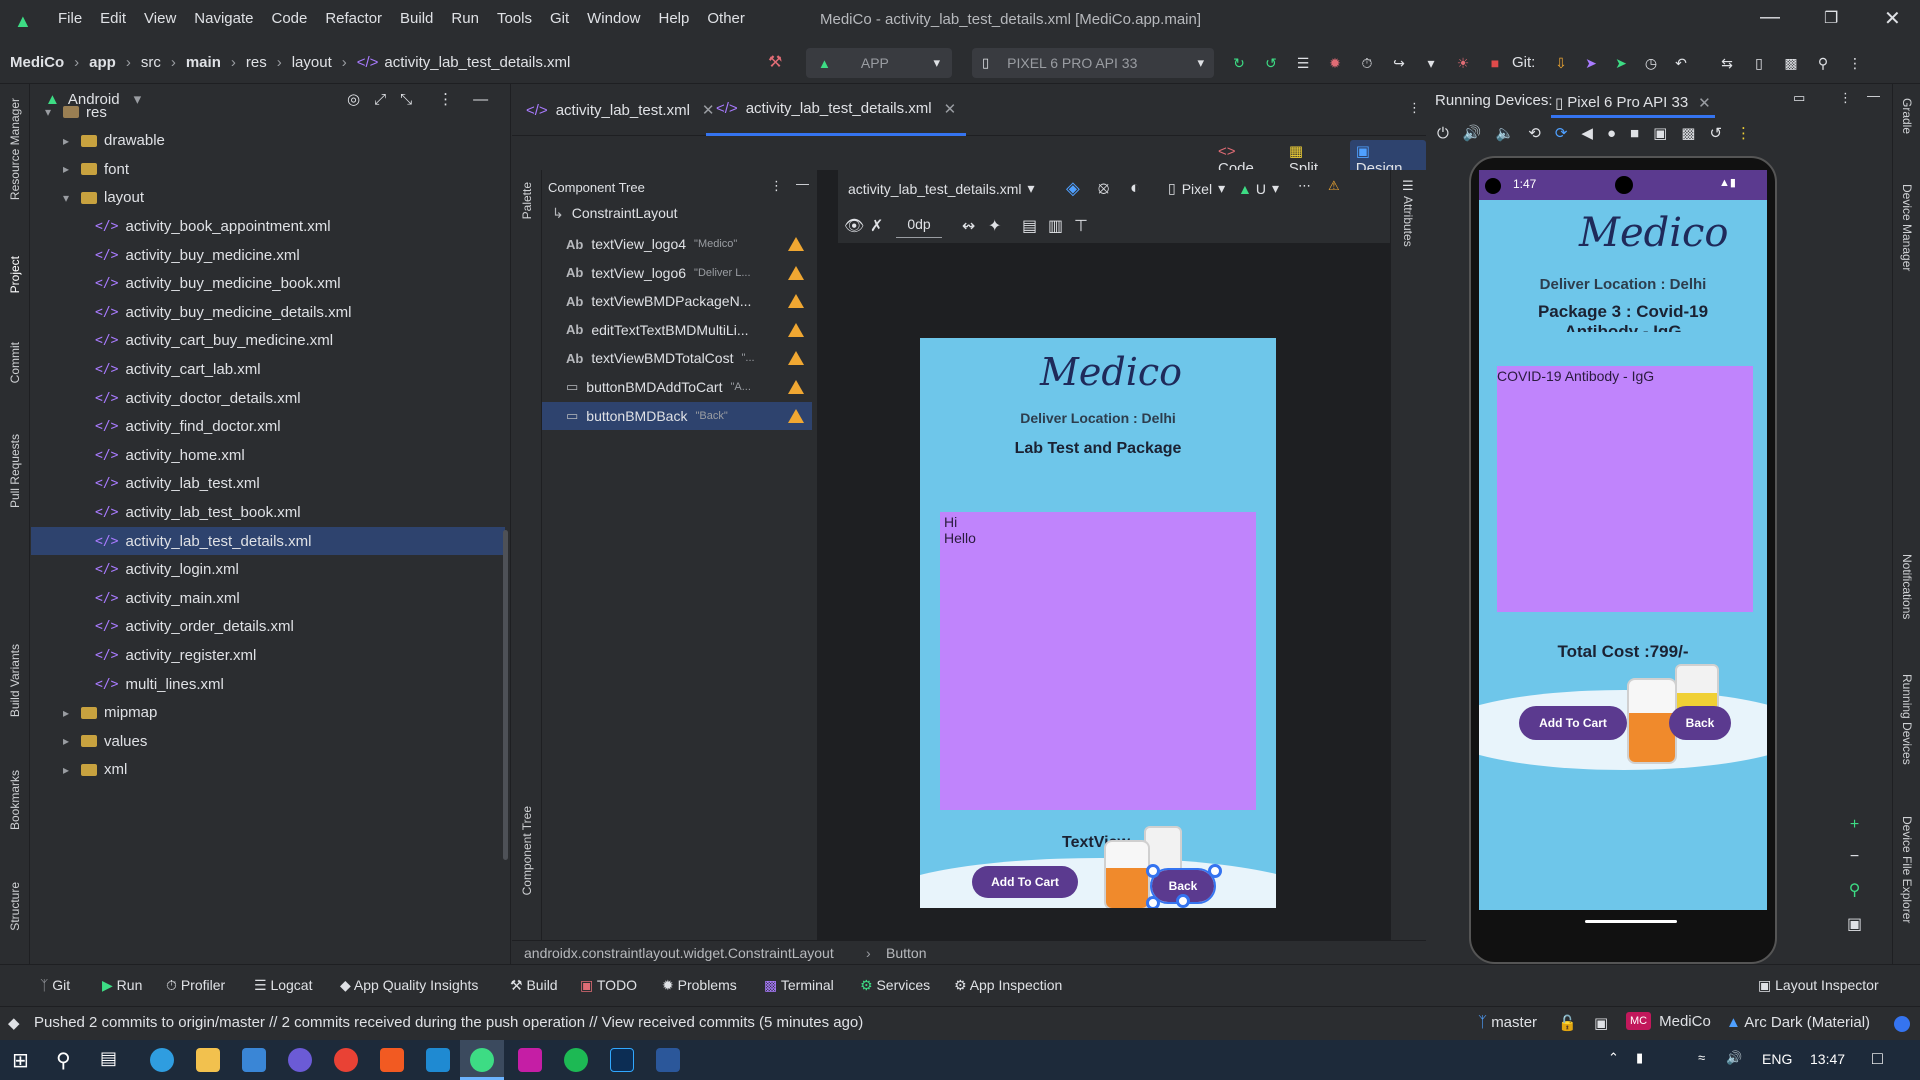  What do you see at coordinates (1727, 63) in the screenshot?
I see `sync-gradle-icon: ⇆` at bounding box center [1727, 63].